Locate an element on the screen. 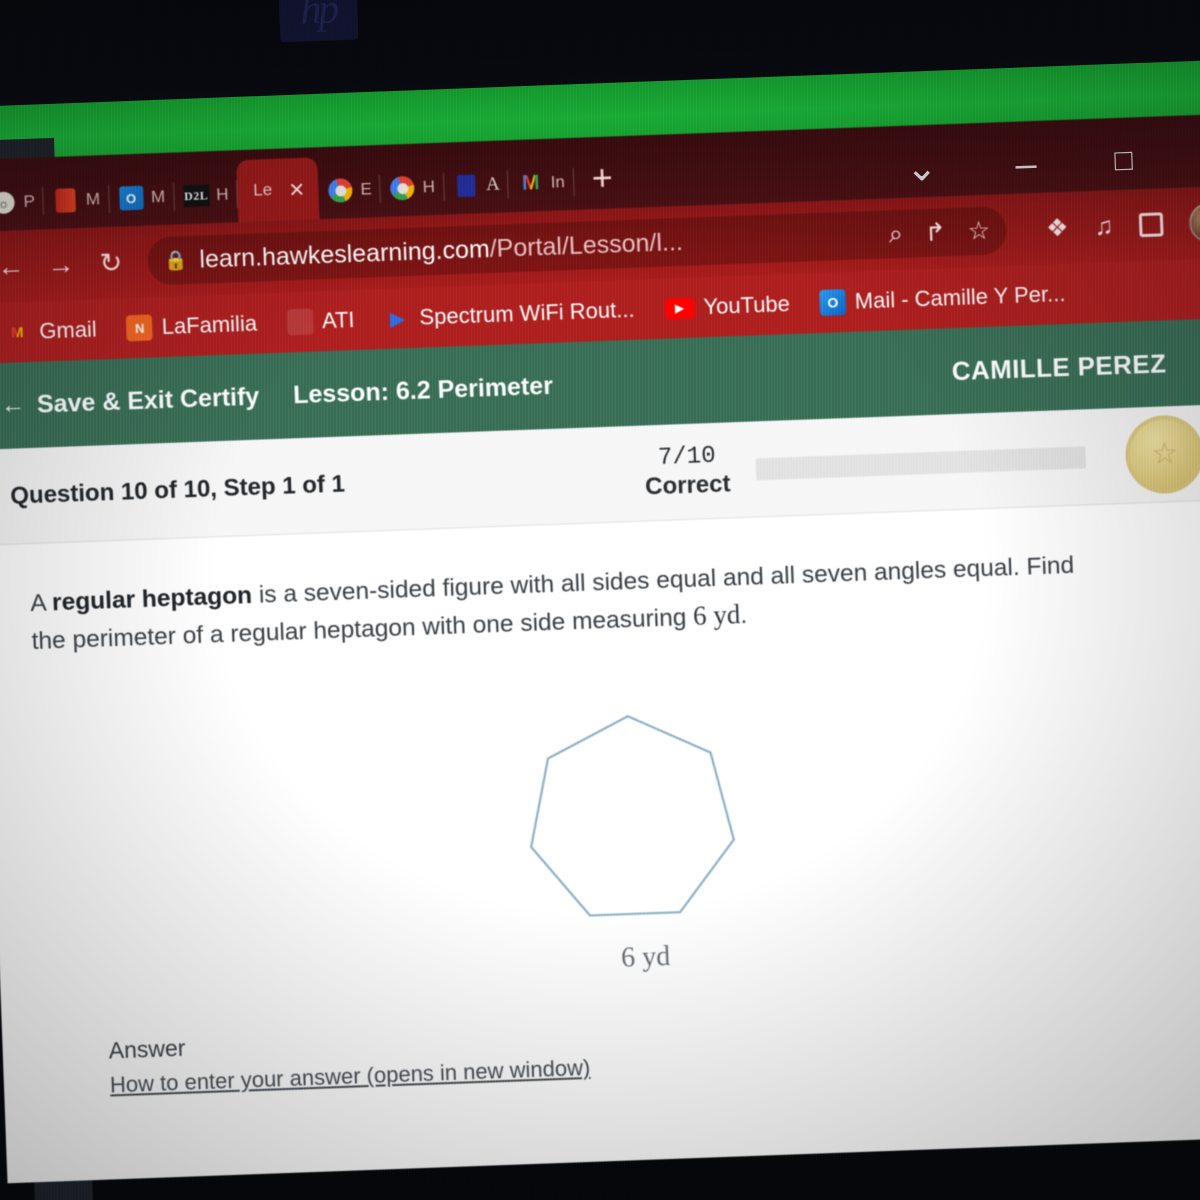  tab-label: In is located at coordinates (558, 182).